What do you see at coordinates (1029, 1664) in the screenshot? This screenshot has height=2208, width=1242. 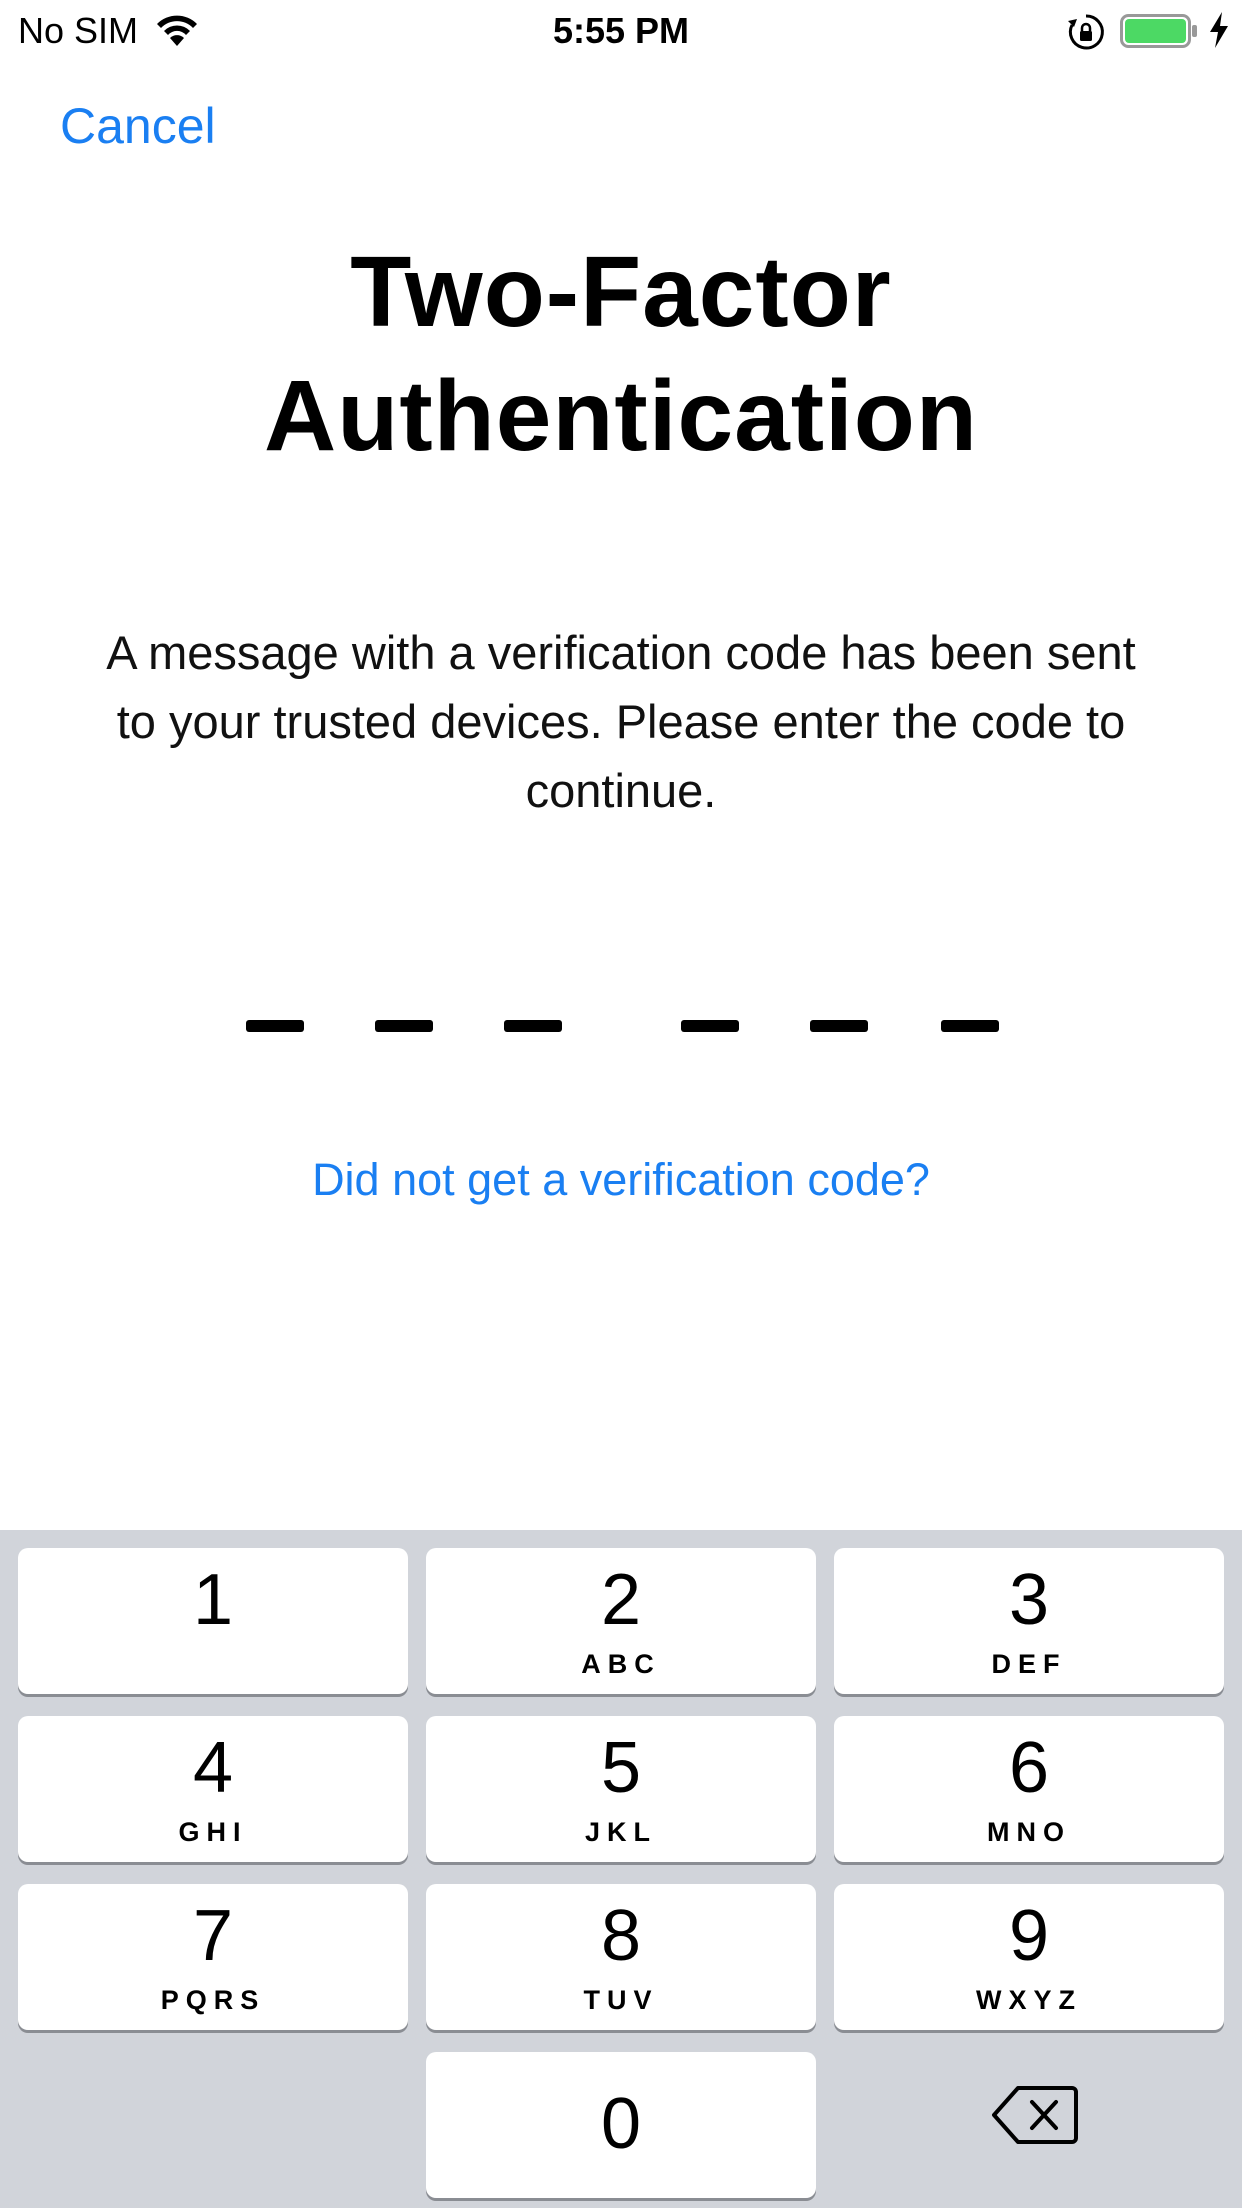 I see `key-letters: DEF` at bounding box center [1029, 1664].